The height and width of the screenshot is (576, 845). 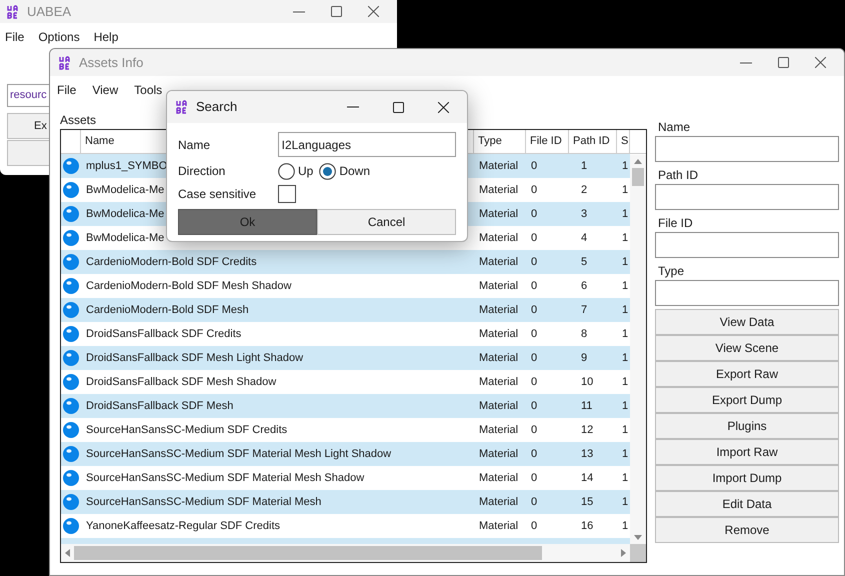 What do you see at coordinates (587, 382) in the screenshot?
I see `table-cell: 10` at bounding box center [587, 382].